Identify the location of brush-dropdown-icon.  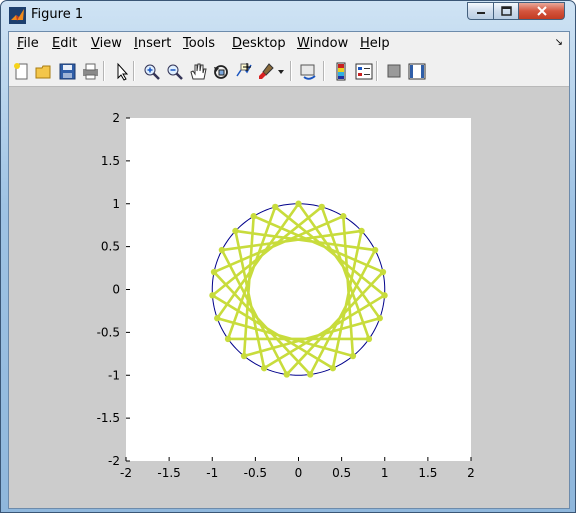
(281, 71).